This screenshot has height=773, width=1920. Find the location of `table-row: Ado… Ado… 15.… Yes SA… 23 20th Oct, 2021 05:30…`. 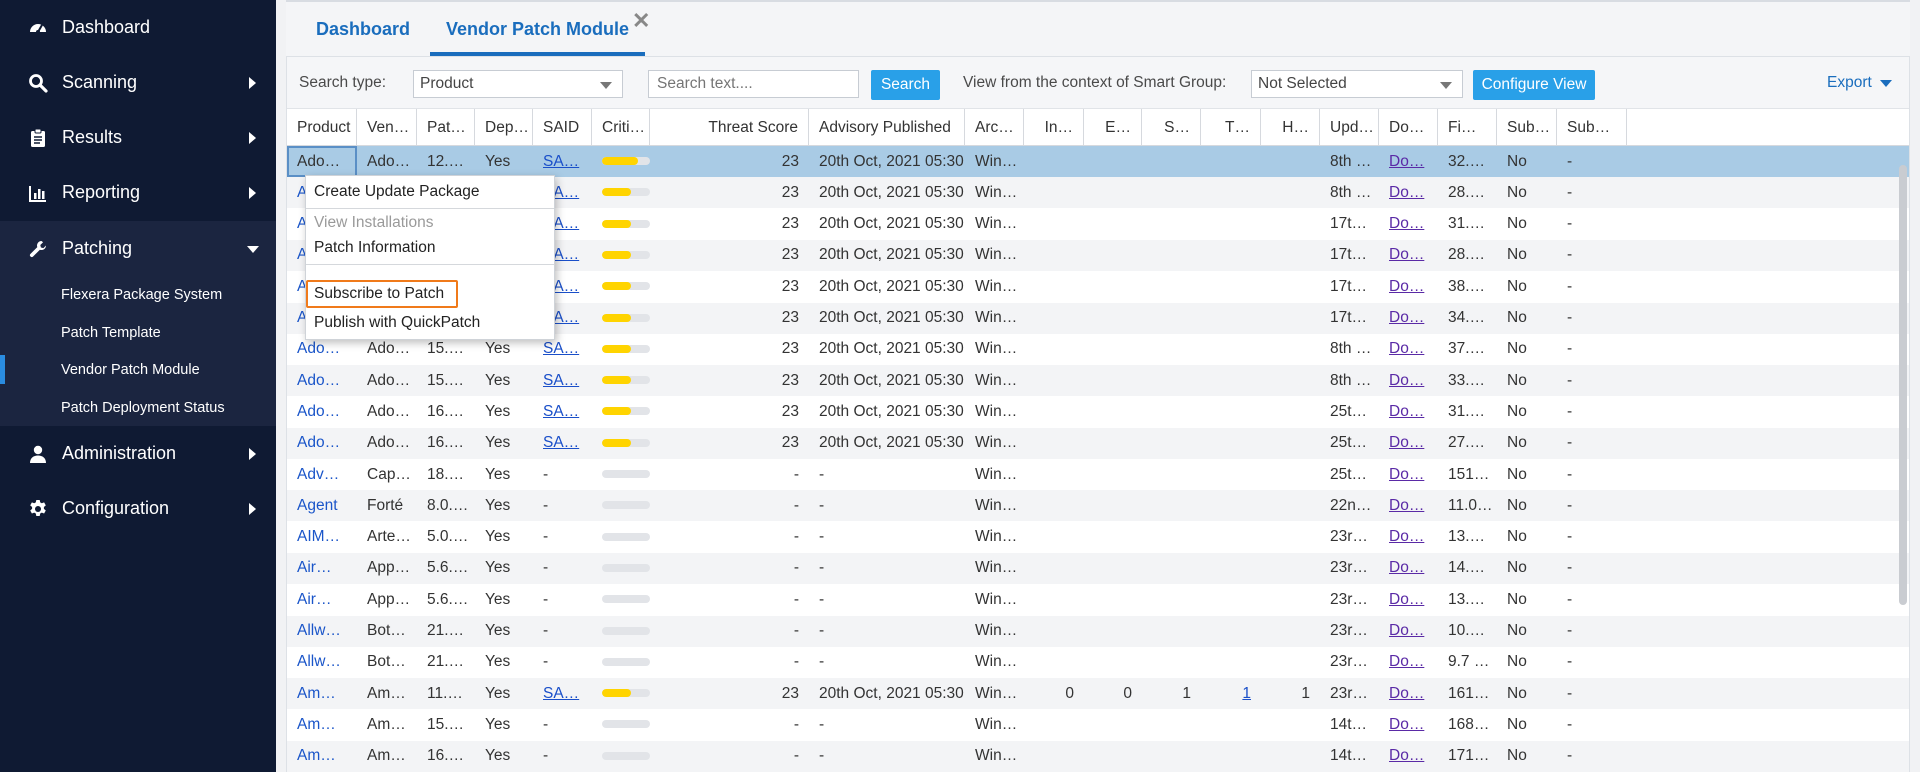

table-row: Ado… Ado… 15.… Yes SA… 23 20th Oct, 2021 05:30… is located at coordinates (1098, 381).